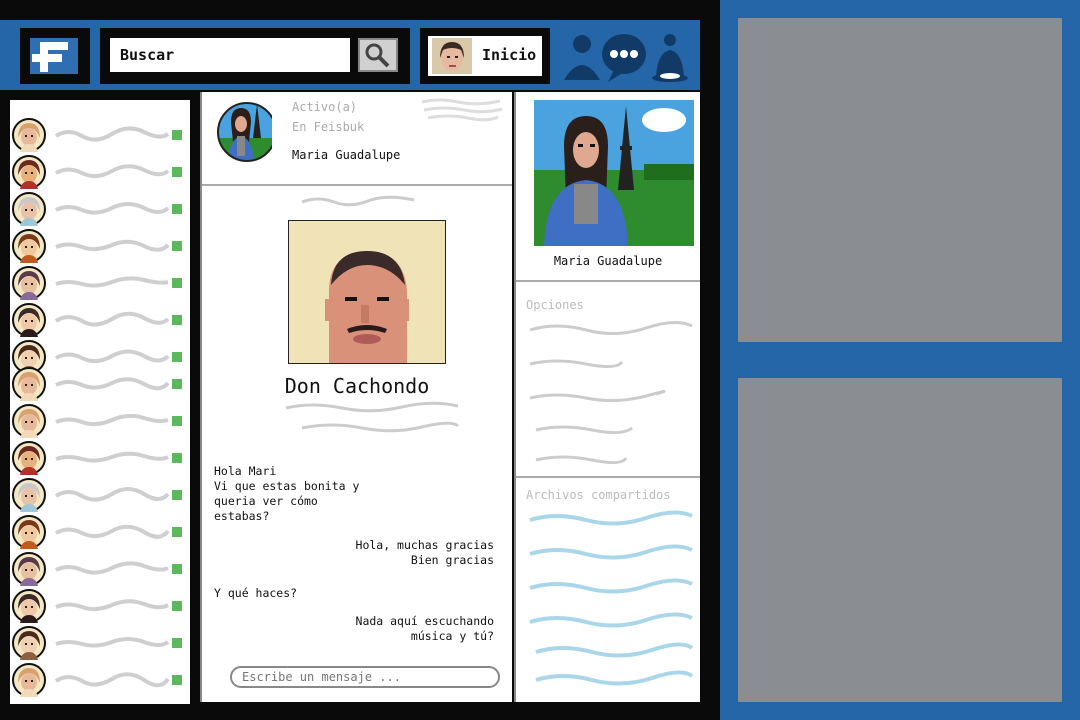  What do you see at coordinates (424, 552) in the screenshot?
I see `message-received: Hola, muchas gracias Bien gracias` at bounding box center [424, 552].